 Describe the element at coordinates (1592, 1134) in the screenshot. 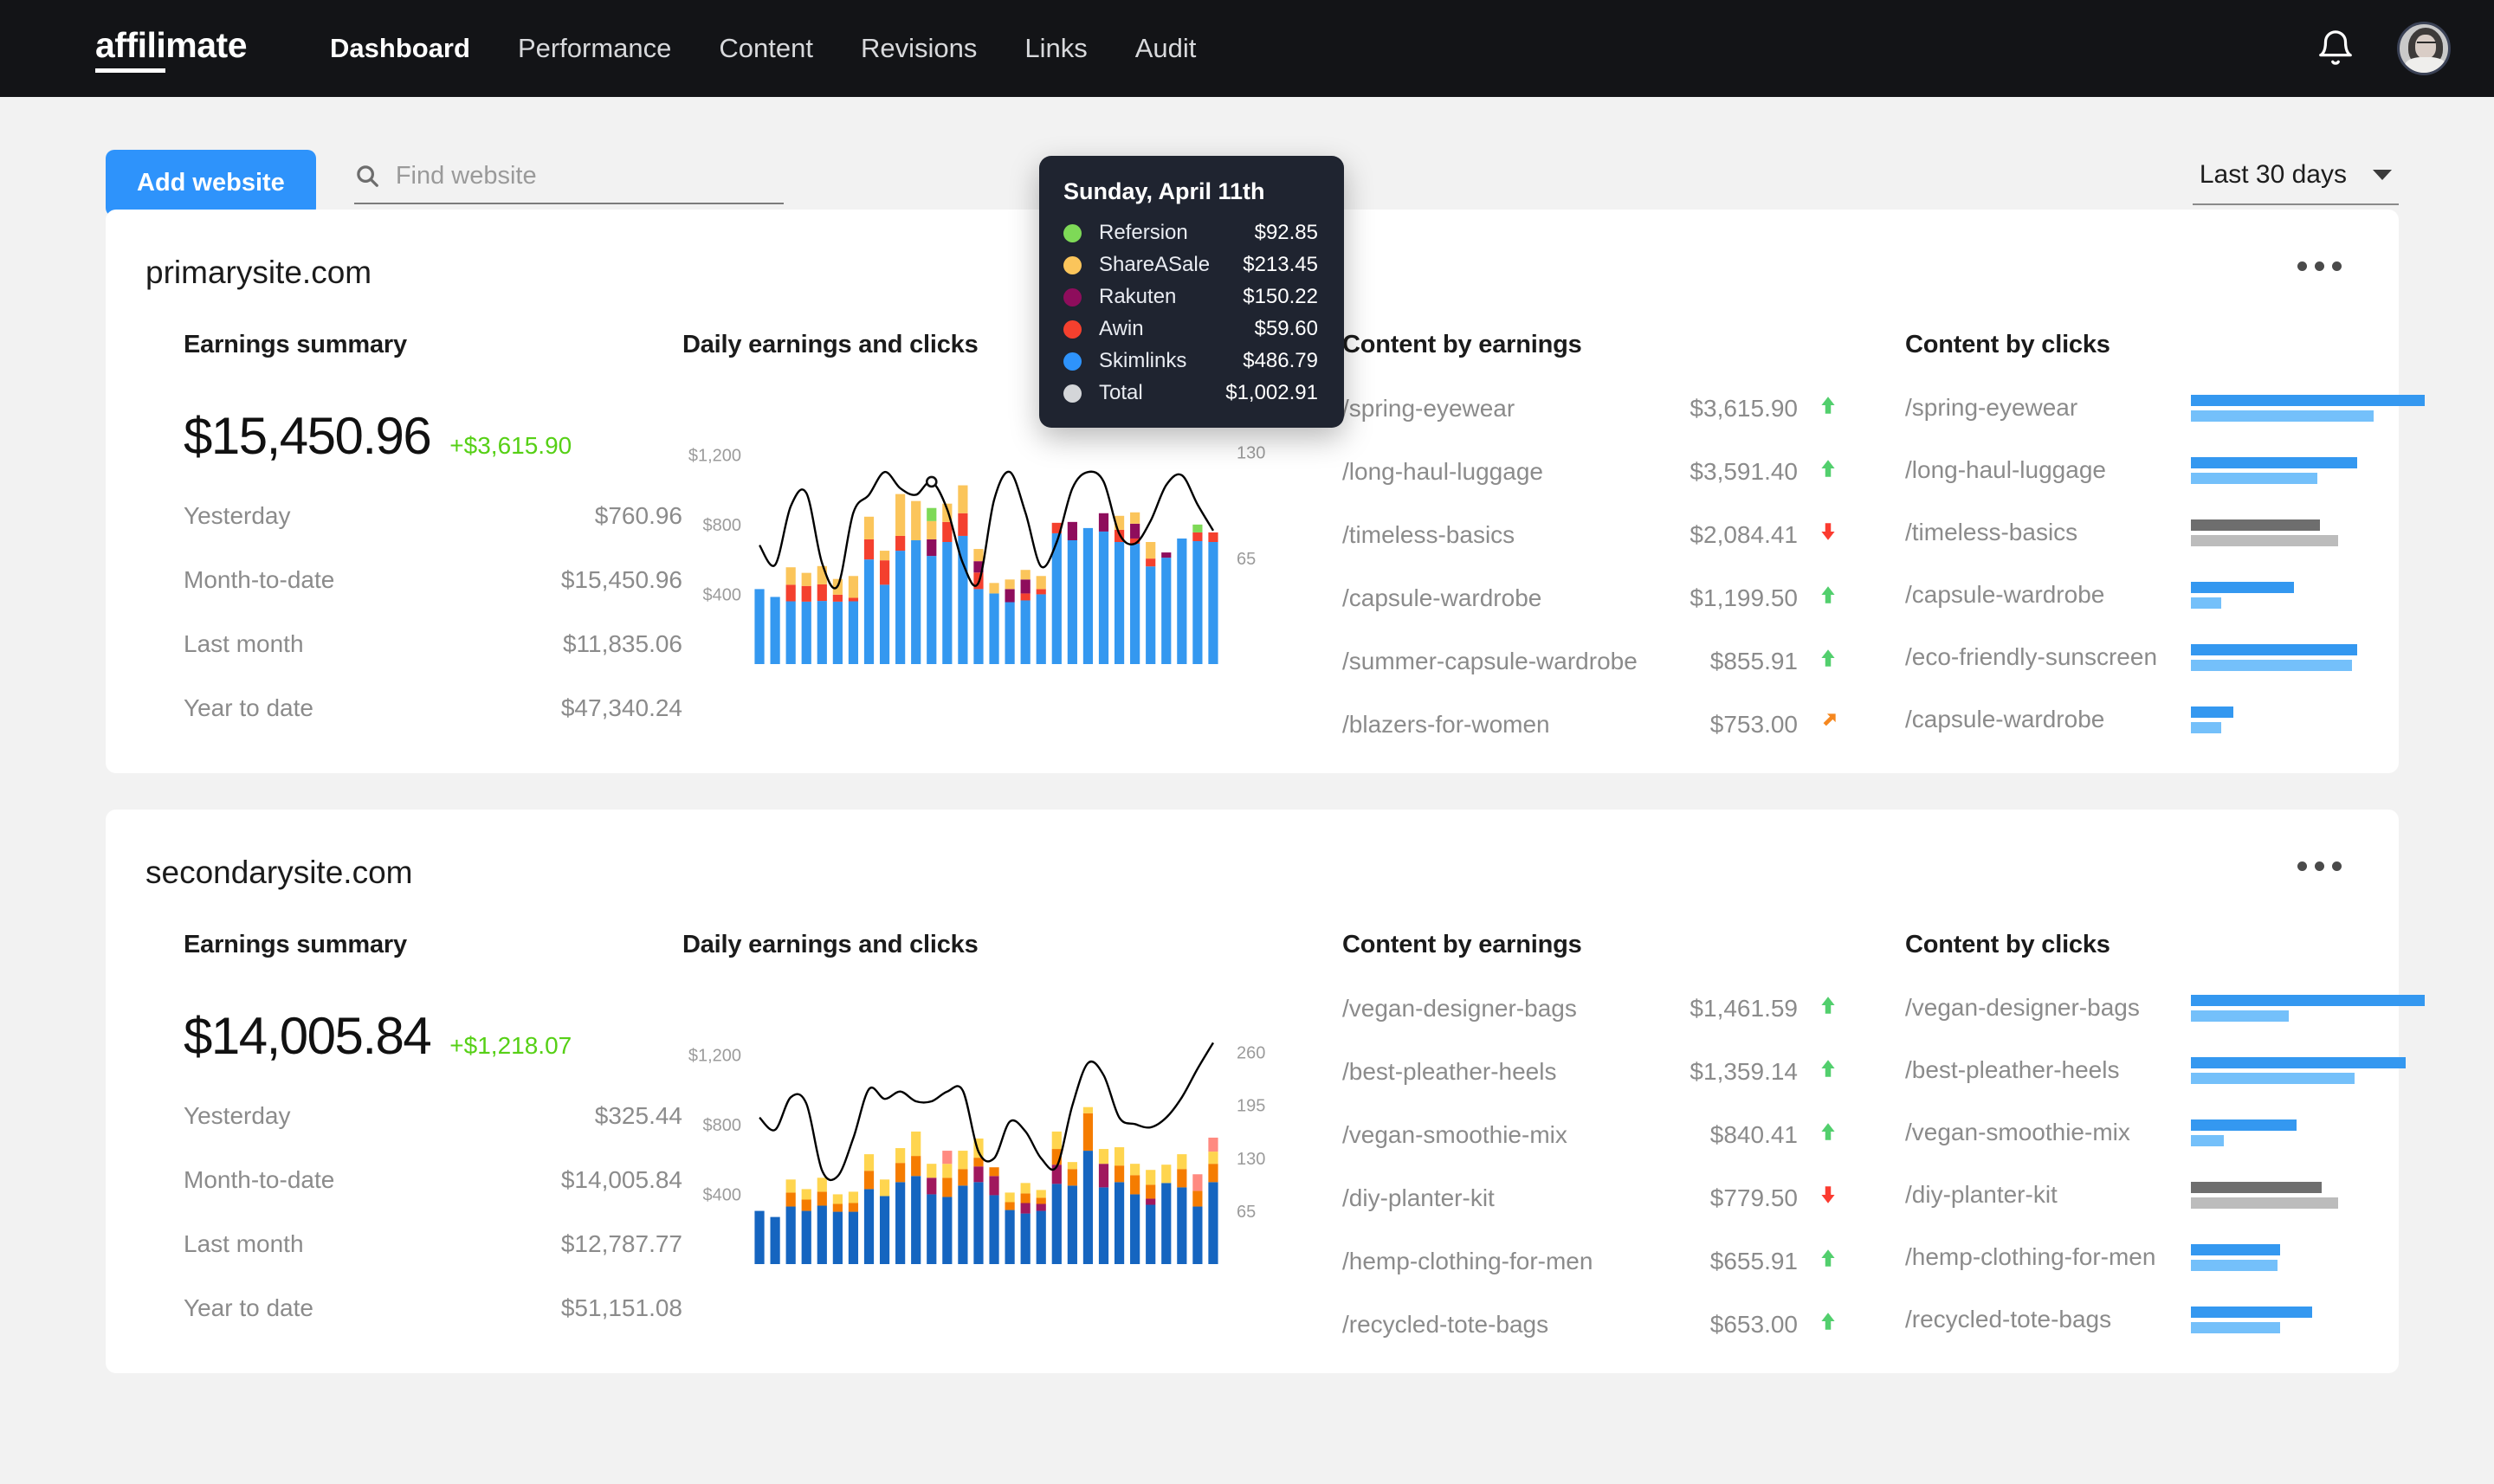

I see `content-earnings-row: /vegan-smoothie-mix $840.41` at that location.